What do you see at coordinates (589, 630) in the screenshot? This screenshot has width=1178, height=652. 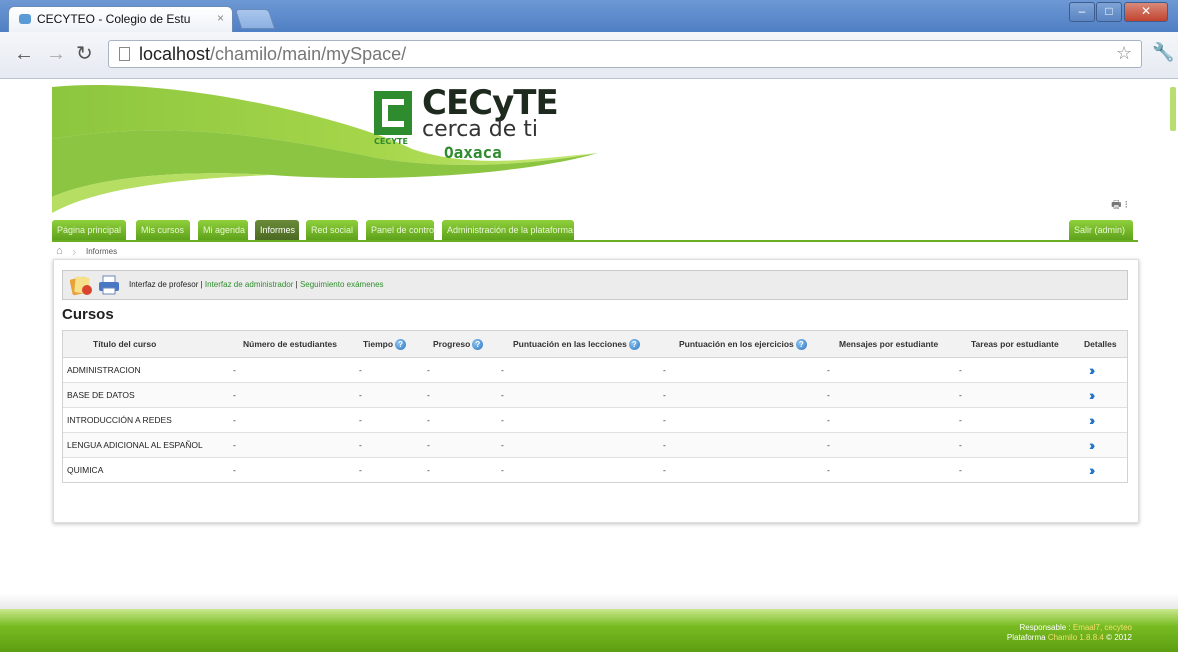 I see `site-footer` at bounding box center [589, 630].